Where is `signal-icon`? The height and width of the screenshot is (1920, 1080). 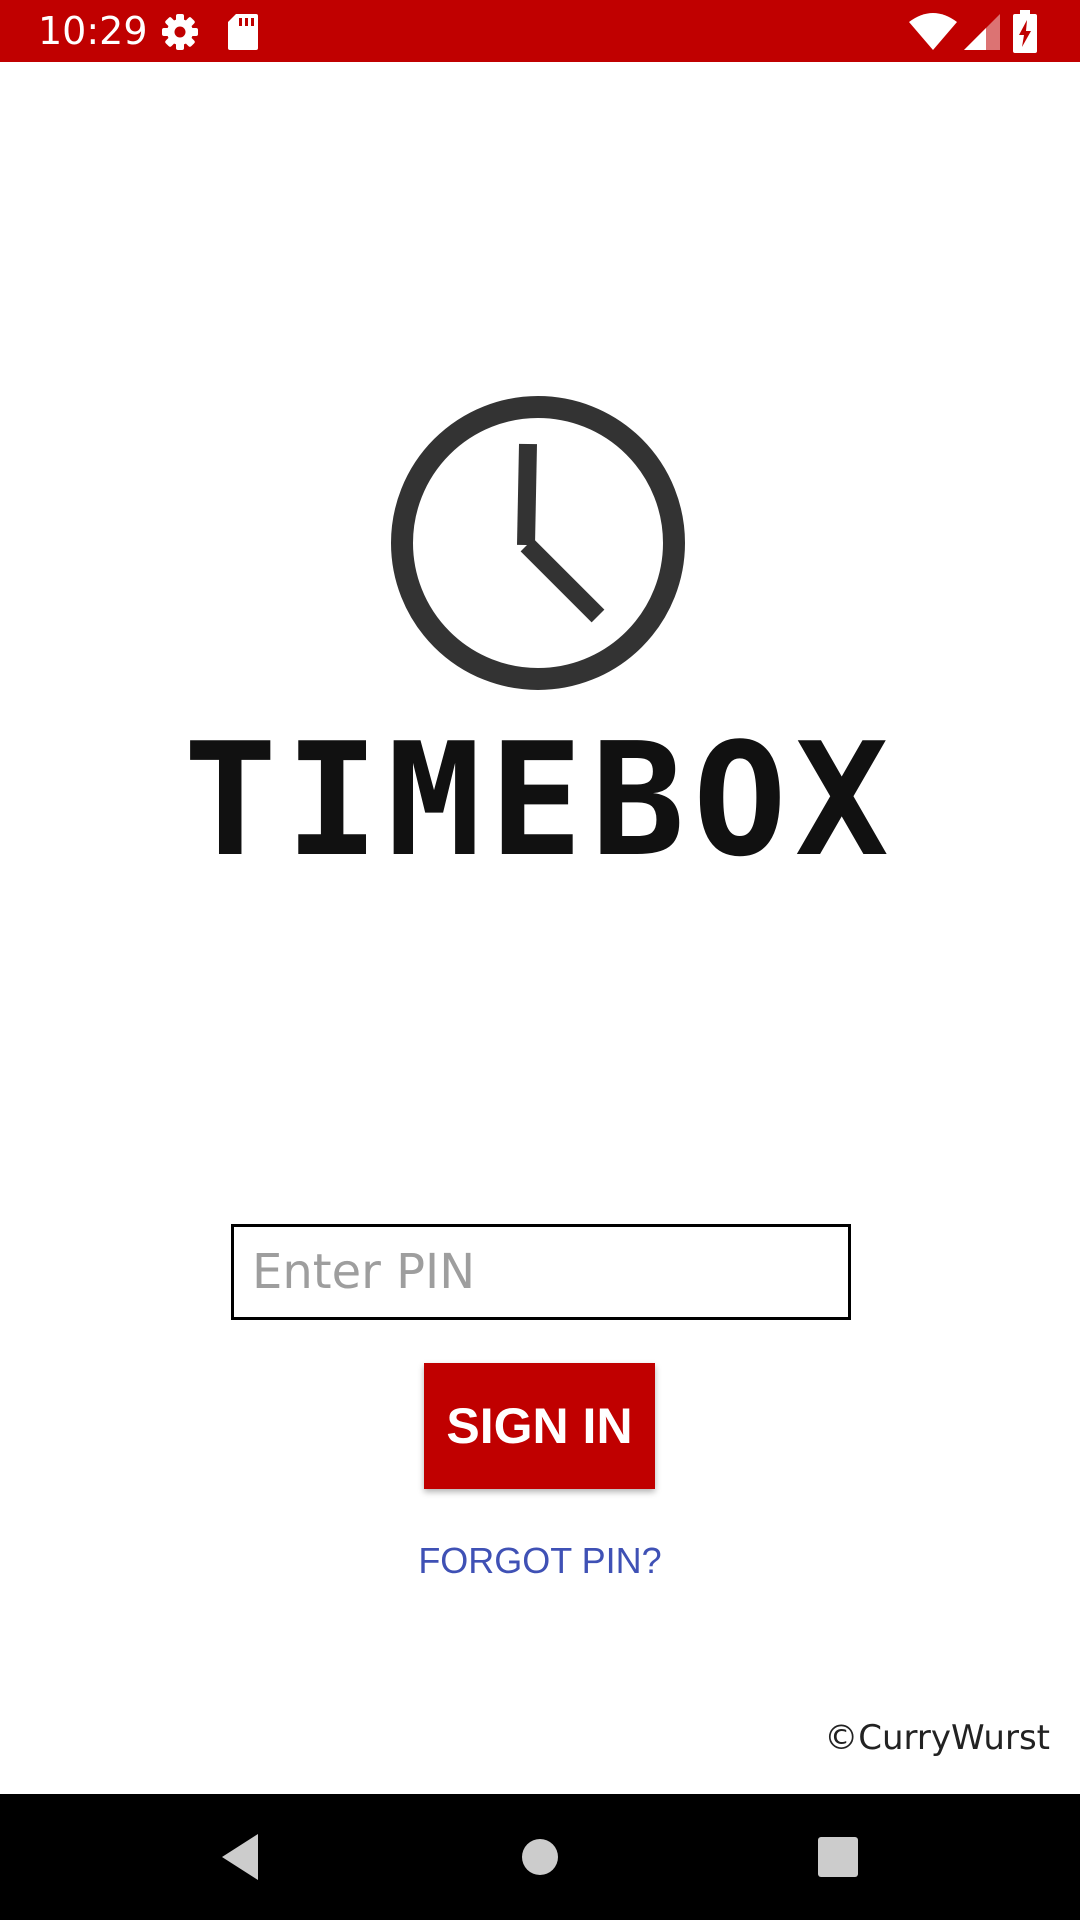
signal-icon is located at coordinates (982, 32).